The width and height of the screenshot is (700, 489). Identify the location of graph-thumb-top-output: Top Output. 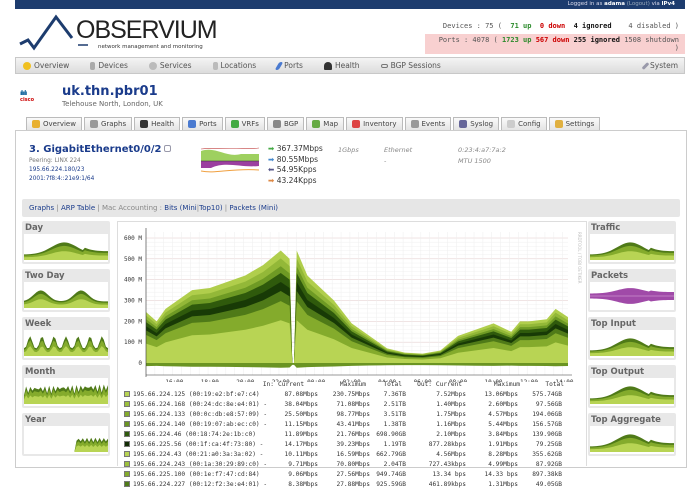
(632, 386).